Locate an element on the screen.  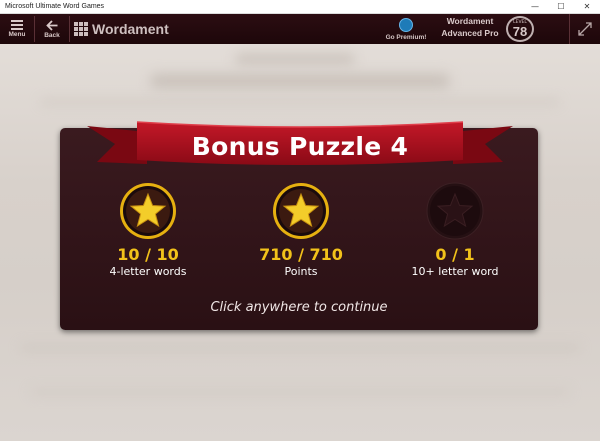
level-badge: LEVEL 78 is located at coordinates (520, 29).